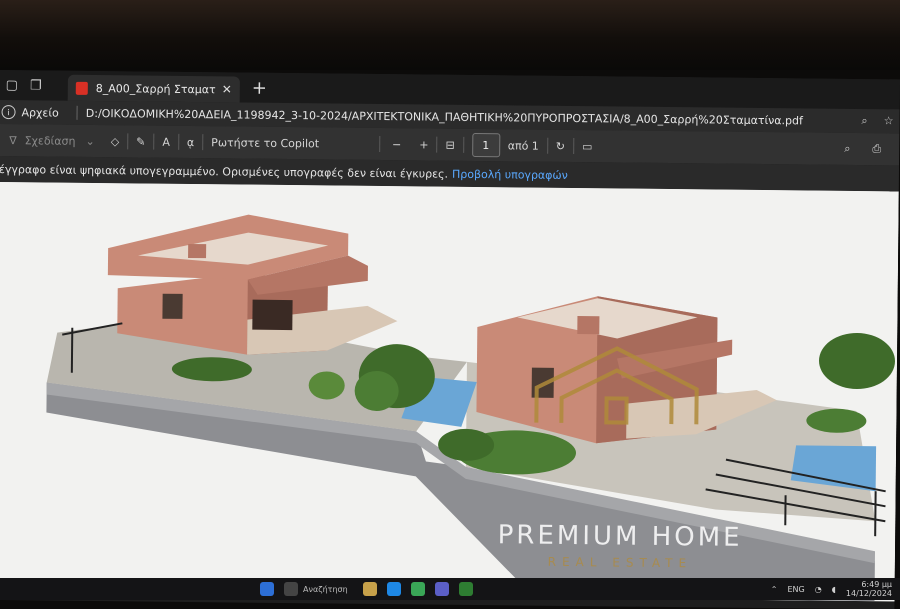  I want to click on edge-browser-icon, so click(394, 589).